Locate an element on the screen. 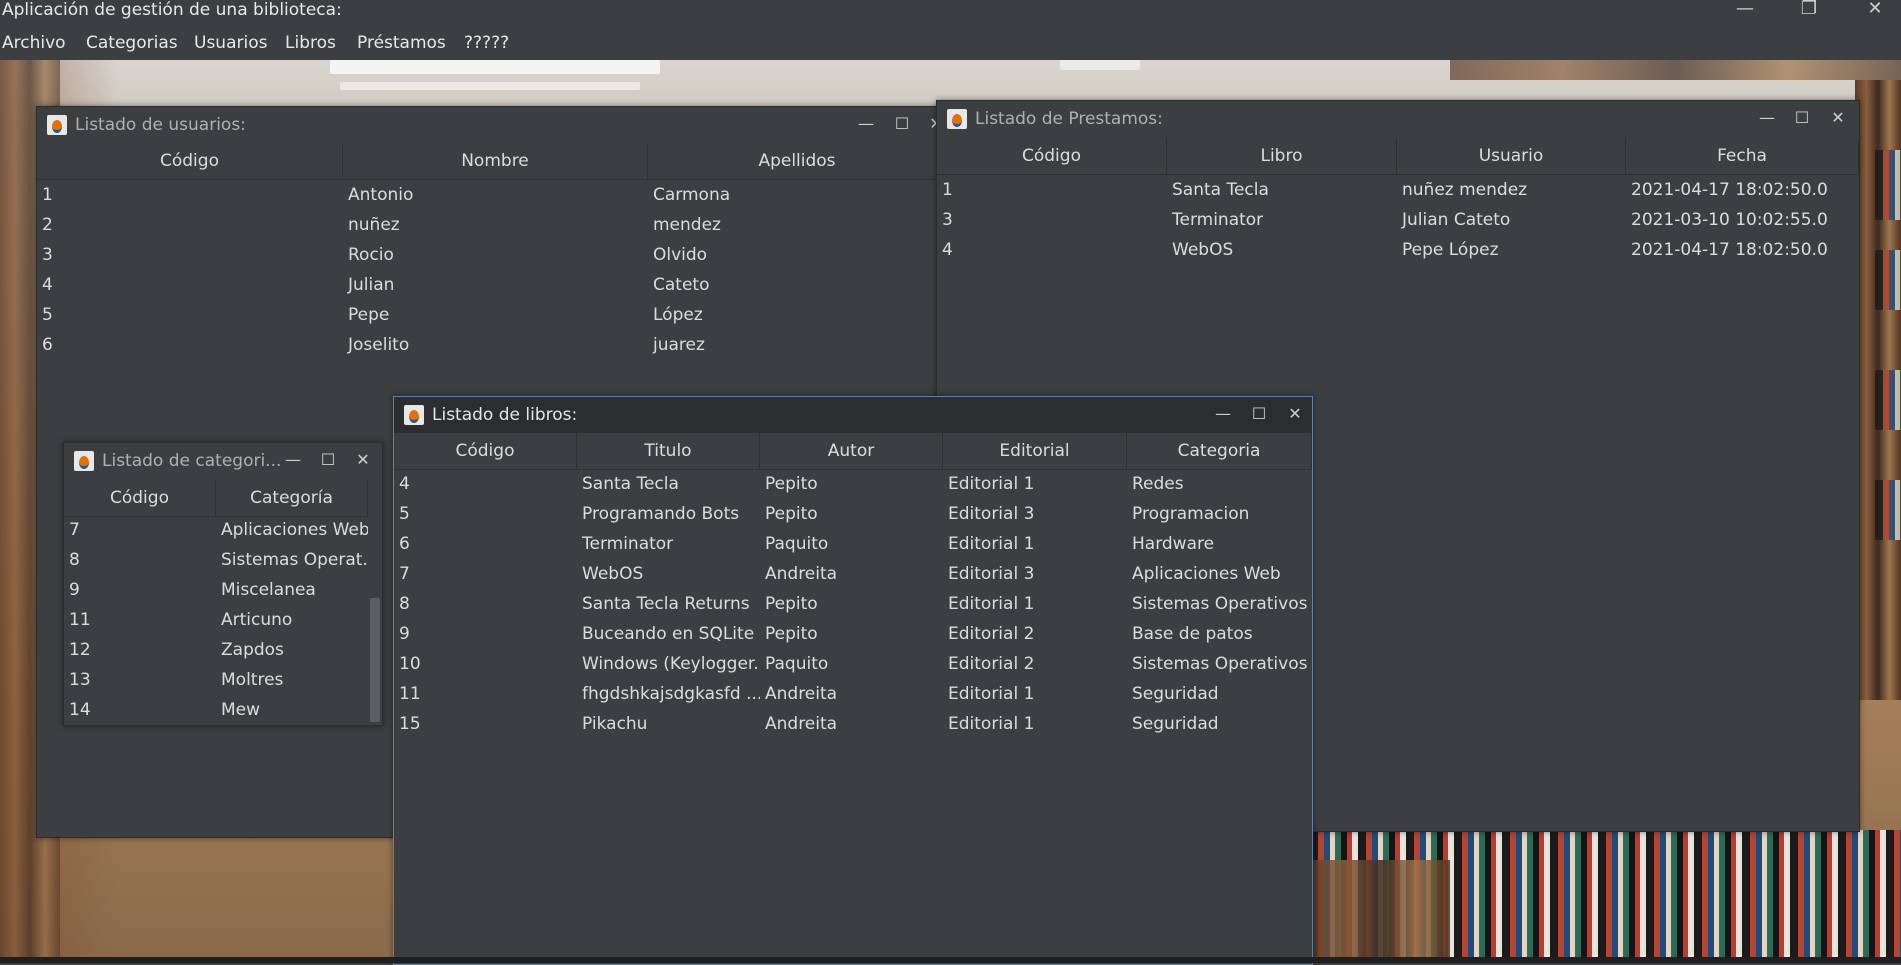 The height and width of the screenshot is (965, 1901). categorias-minimize-button: — is located at coordinates (293, 460).